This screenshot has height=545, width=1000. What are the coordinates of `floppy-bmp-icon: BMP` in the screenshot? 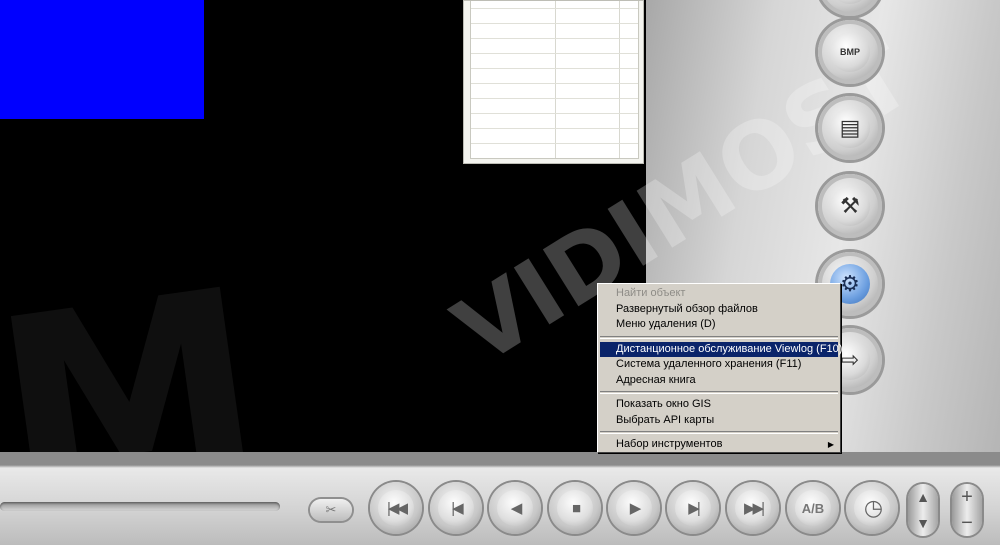 It's located at (850, 52).